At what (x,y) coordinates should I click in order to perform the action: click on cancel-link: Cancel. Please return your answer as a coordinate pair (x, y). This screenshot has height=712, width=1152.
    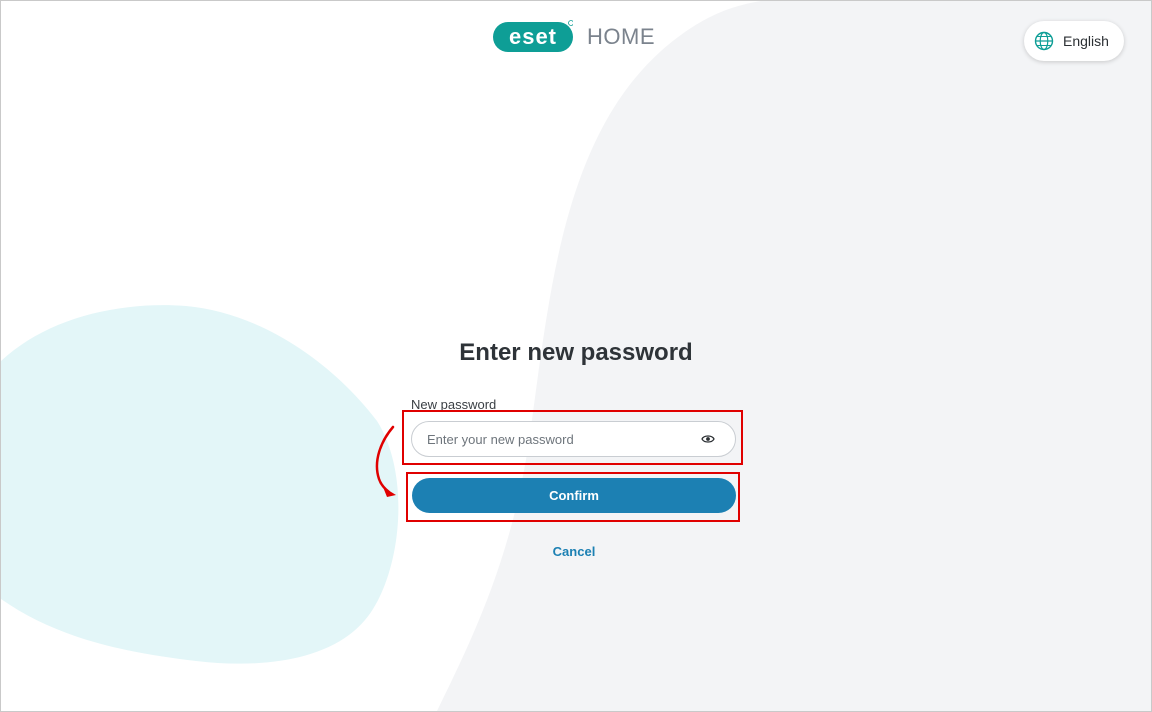
    Looking at the image, I should click on (574, 551).